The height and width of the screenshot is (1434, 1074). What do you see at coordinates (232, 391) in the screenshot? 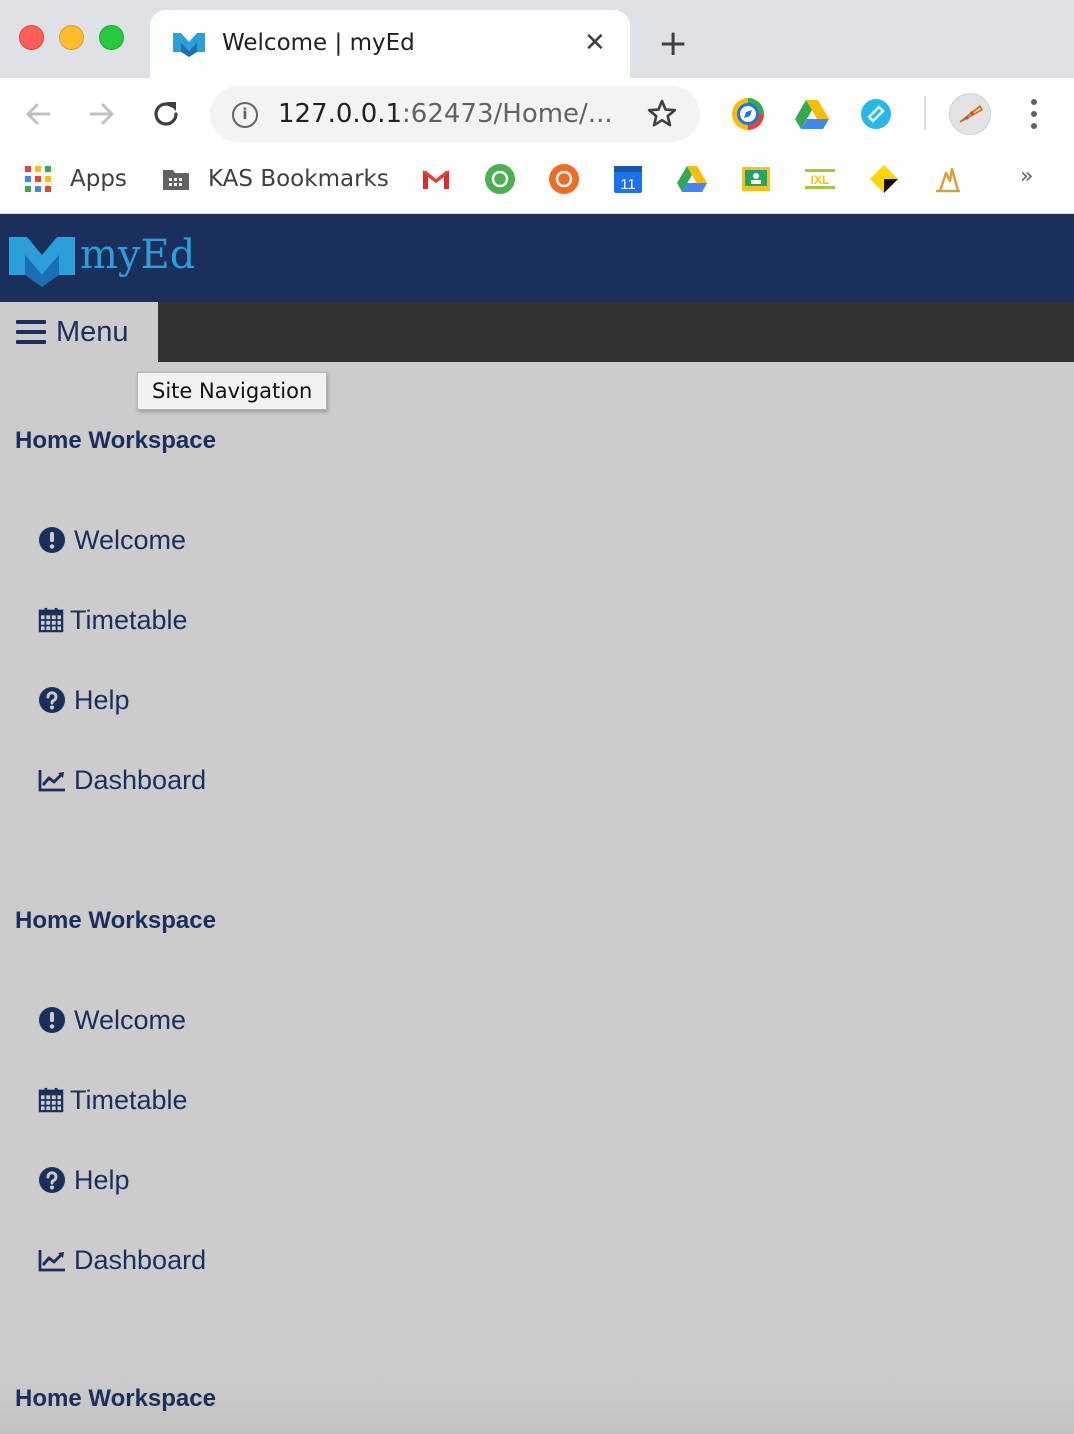
I see `site-navigation-tooltip: Site Navigation` at bounding box center [232, 391].